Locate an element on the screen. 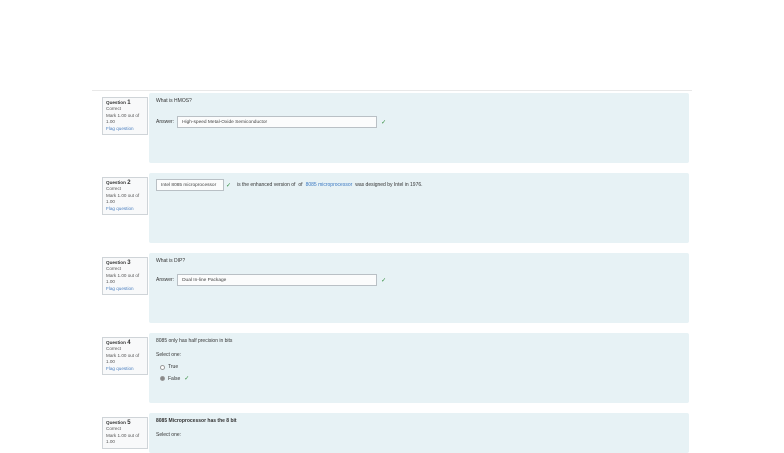 The width and height of the screenshot is (784, 453). question-info-5: Question 5 Correct Mark 1.00 out of 1.00 is located at coordinates (125, 433).